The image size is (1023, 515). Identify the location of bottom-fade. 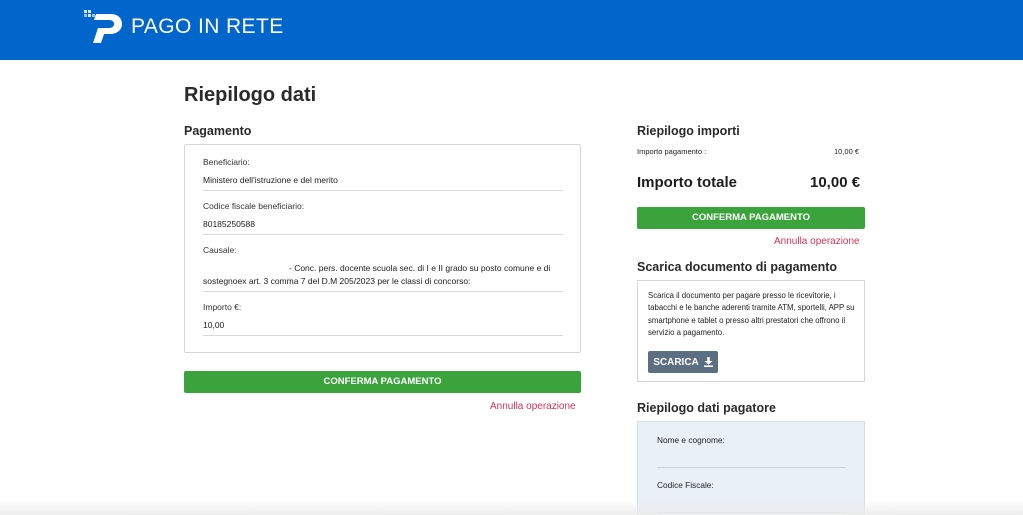
(511, 507).